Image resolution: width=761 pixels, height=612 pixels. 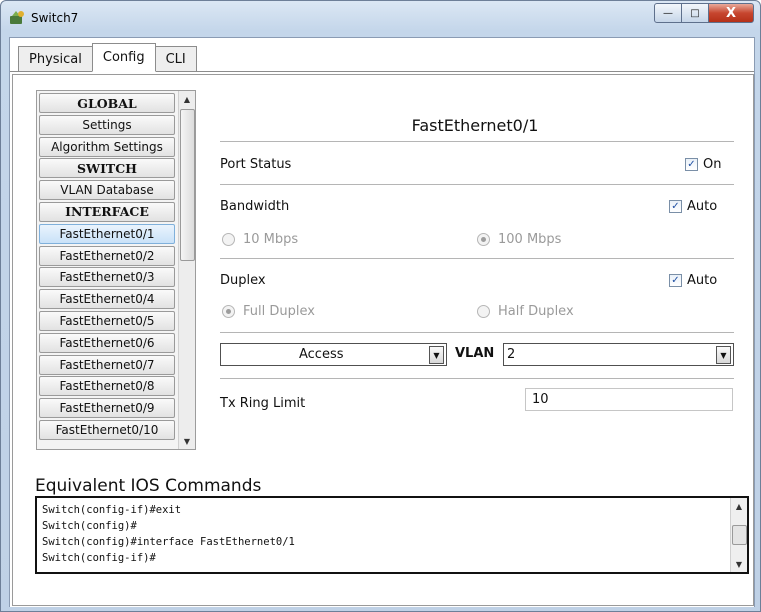 I want to click on title-bar: Switch7 — □ X, so click(x=380, y=18).